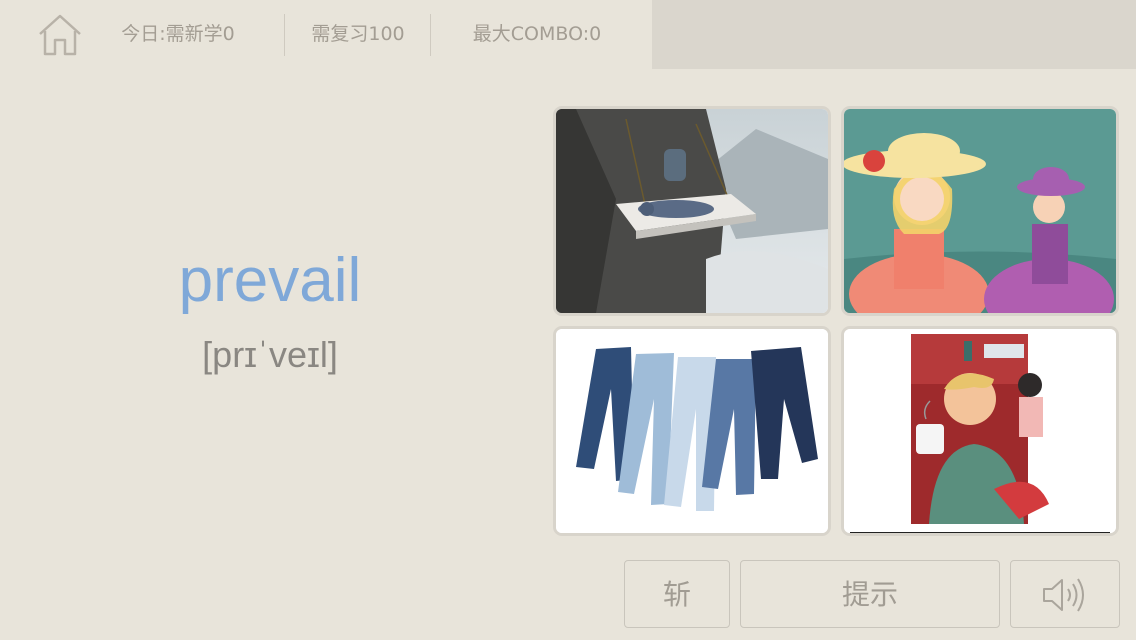 The width and height of the screenshot is (1136, 640). Describe the element at coordinates (537, 34) in the screenshot. I see `max-combo: 最大COMBO:0` at that location.